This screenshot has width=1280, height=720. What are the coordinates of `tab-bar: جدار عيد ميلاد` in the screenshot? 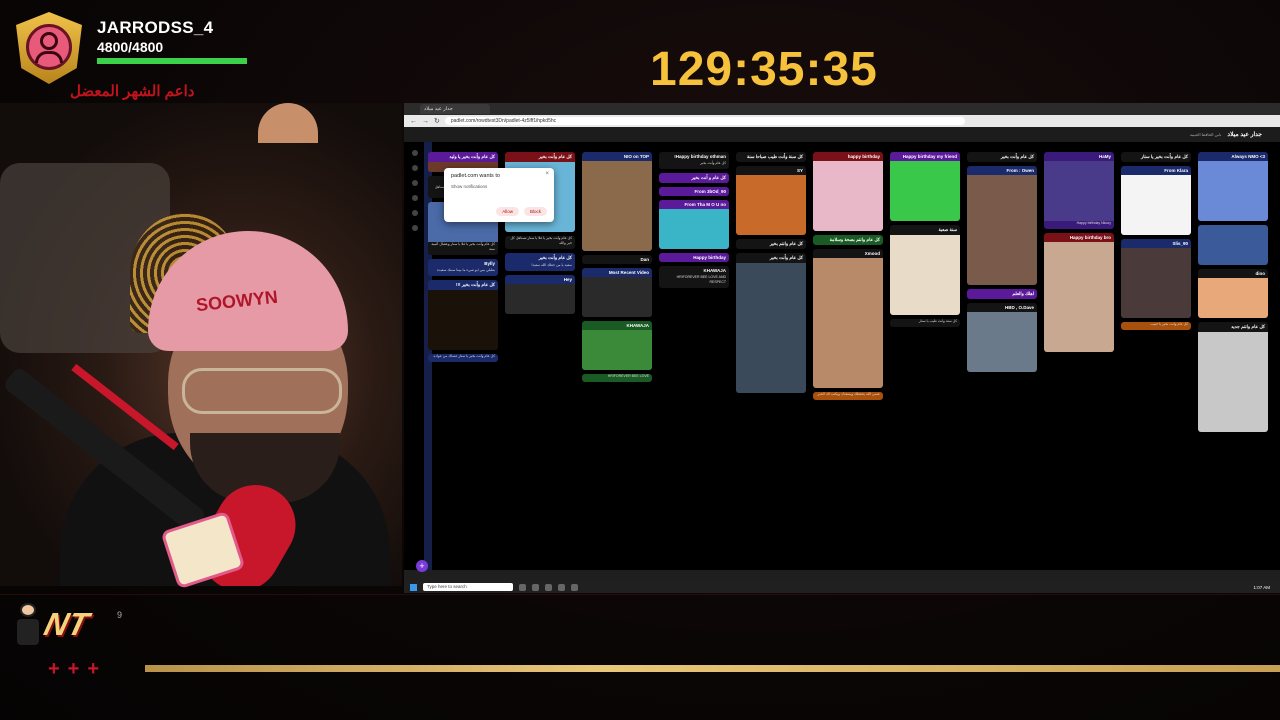 It's located at (842, 109).